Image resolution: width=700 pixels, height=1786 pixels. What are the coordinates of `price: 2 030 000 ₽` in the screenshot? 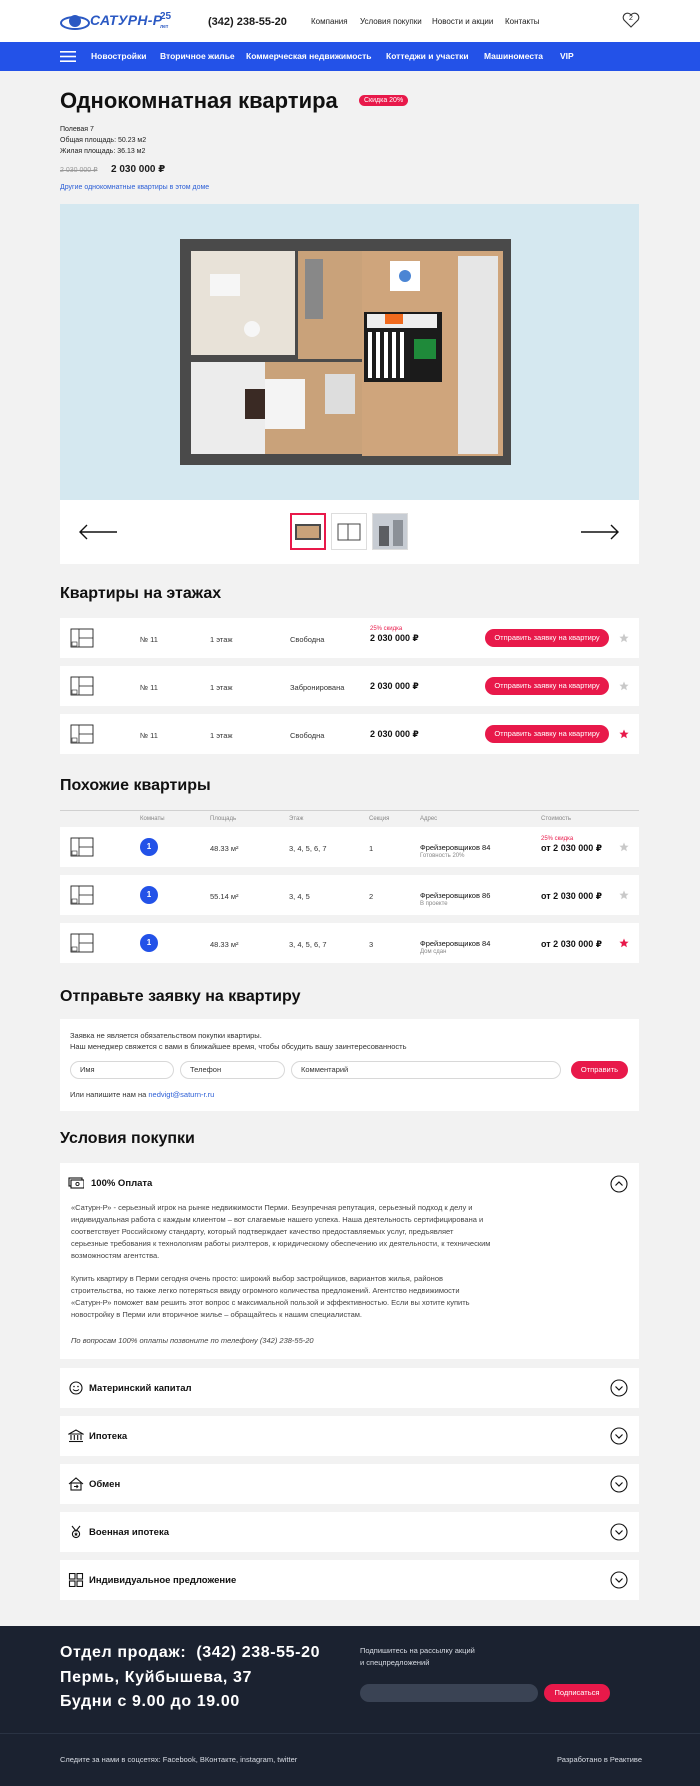 It's located at (138, 169).